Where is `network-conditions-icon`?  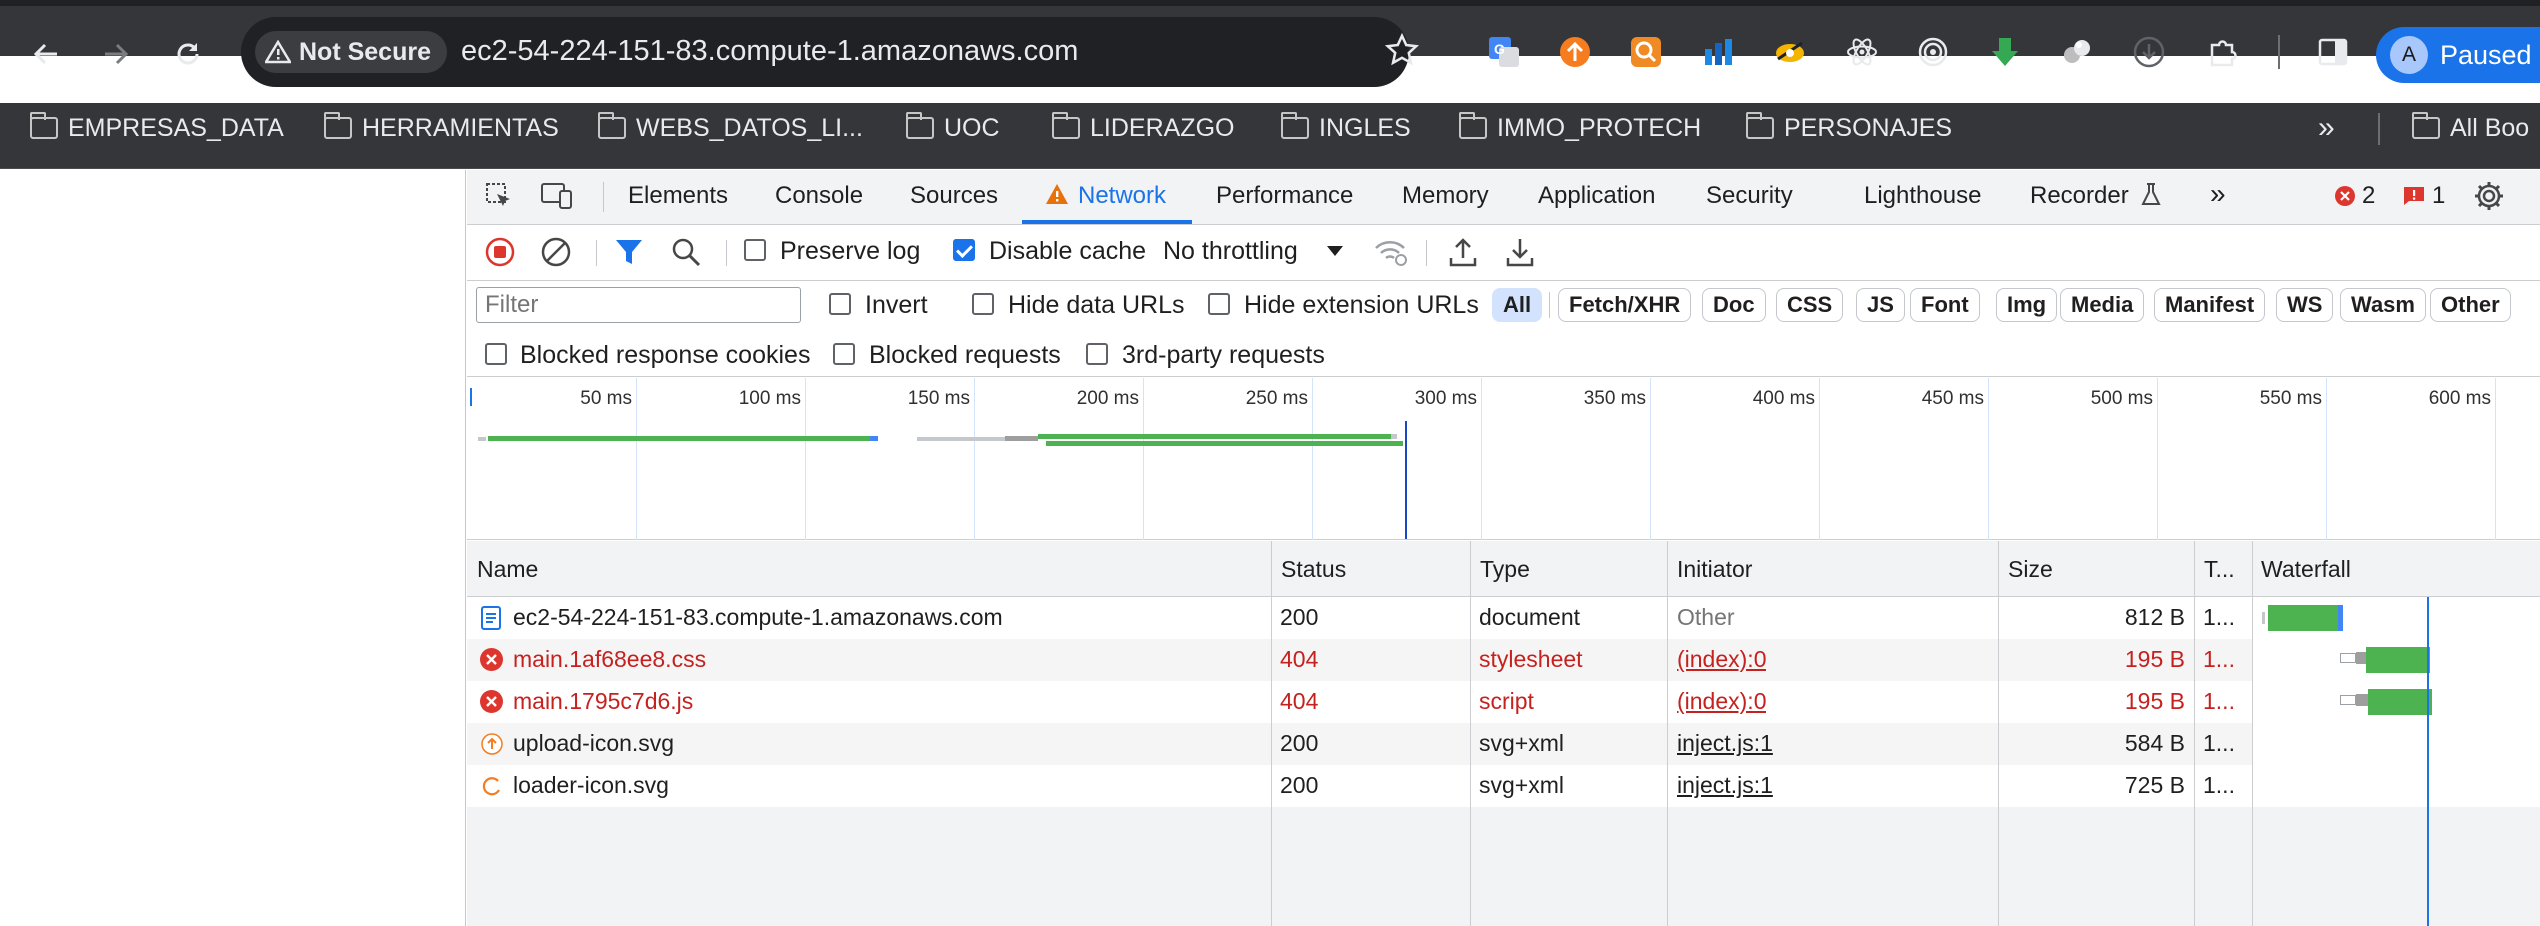
network-conditions-icon is located at coordinates (1391, 254).